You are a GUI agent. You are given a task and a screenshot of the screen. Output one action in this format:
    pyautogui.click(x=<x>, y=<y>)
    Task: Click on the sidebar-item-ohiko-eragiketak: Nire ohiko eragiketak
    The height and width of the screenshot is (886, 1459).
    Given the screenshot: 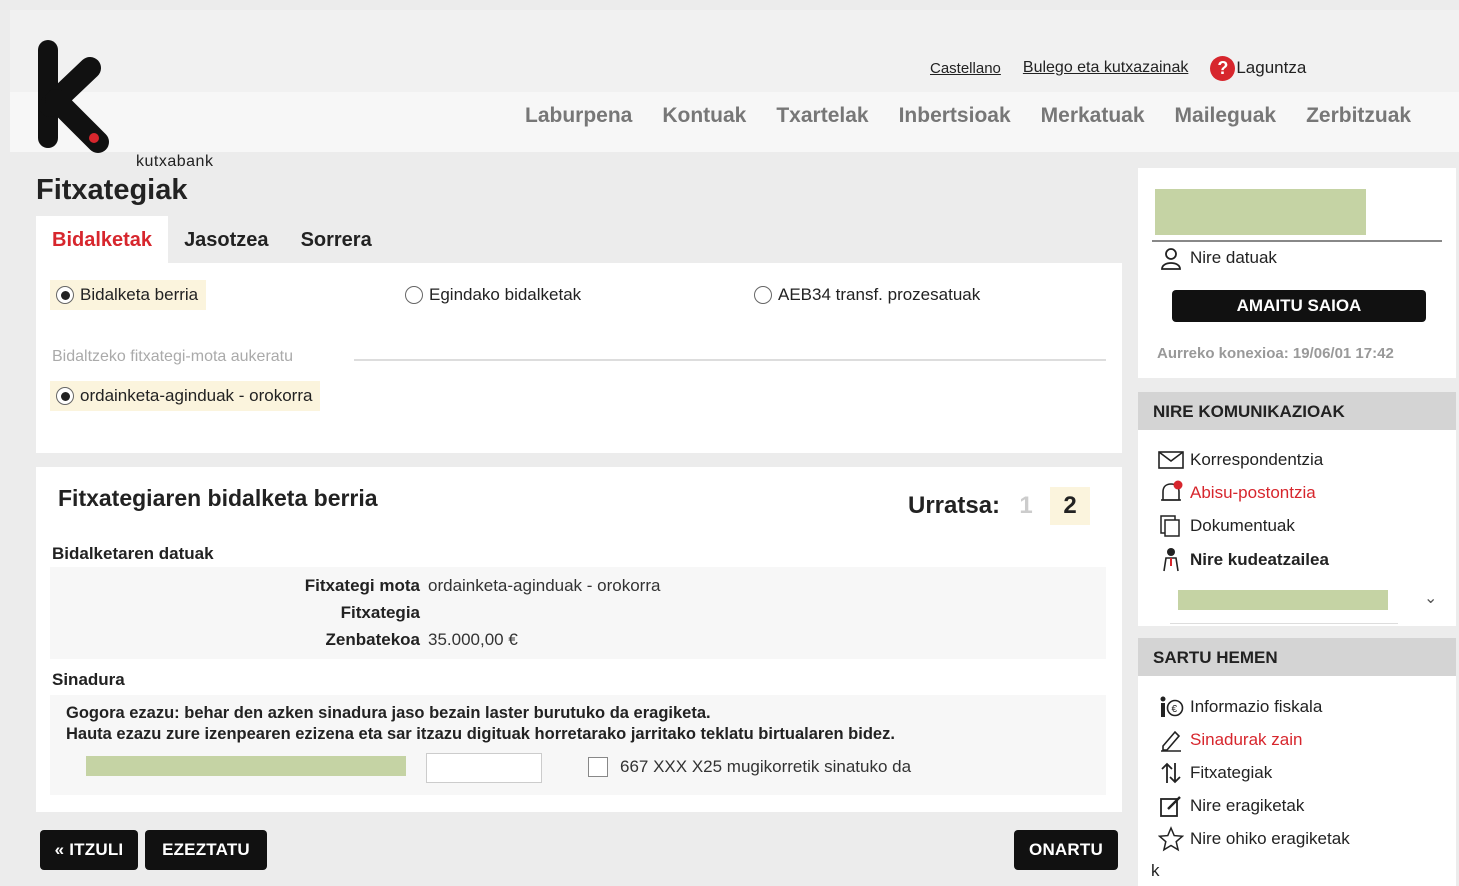 What is the action you would take?
    pyautogui.click(x=1254, y=839)
    